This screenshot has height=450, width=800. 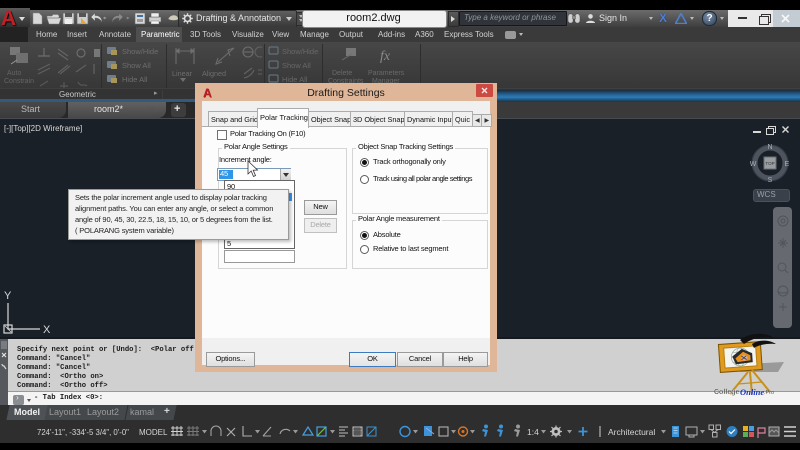 I want to click on svg-text: fx, so click(x=385, y=56).